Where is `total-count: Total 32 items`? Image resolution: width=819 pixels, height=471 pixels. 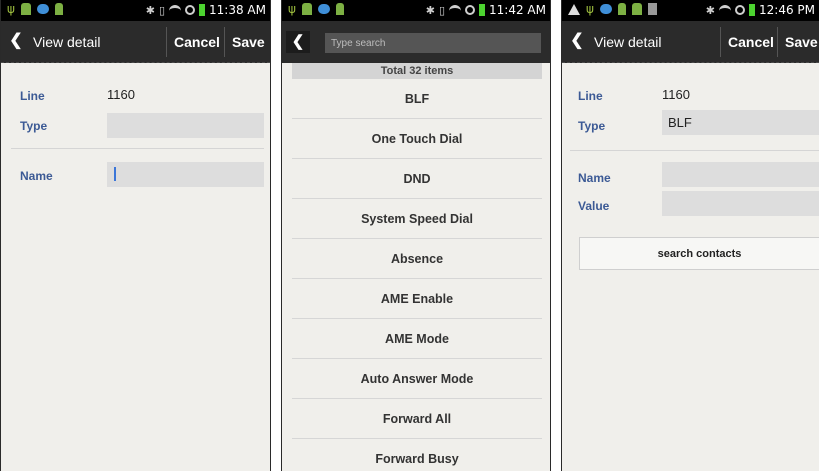 total-count: Total 32 items is located at coordinates (417, 71).